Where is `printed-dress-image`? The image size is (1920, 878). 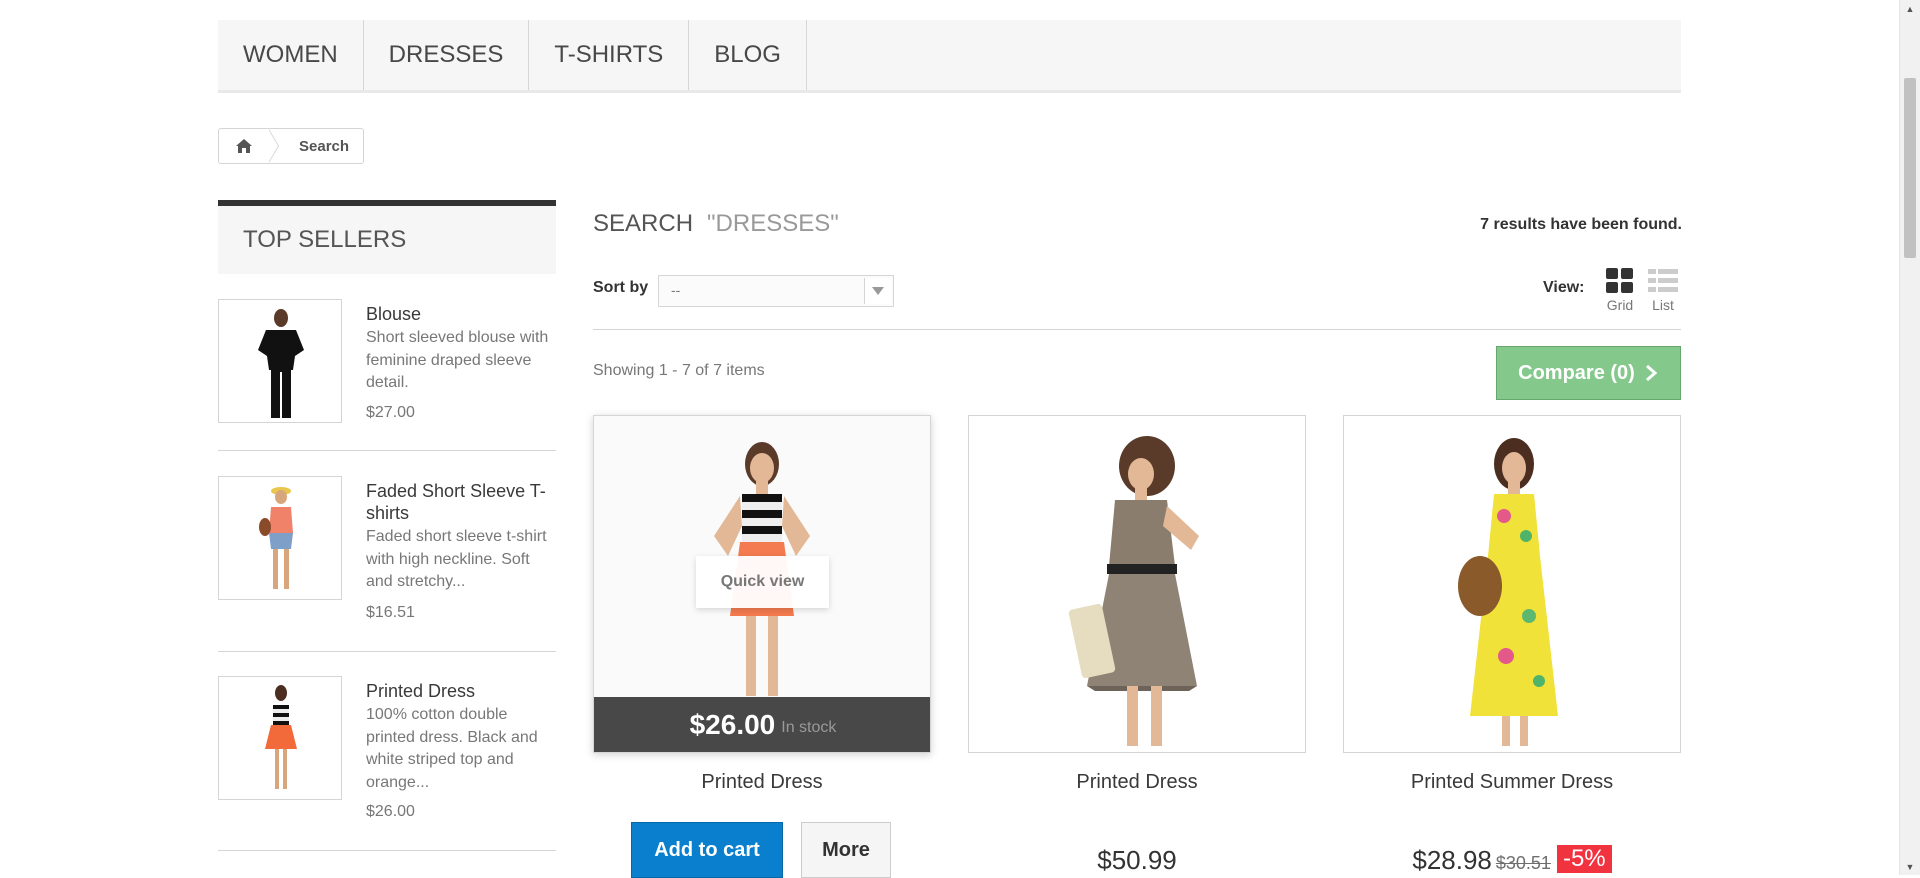 printed-dress-image is located at coordinates (281, 737).